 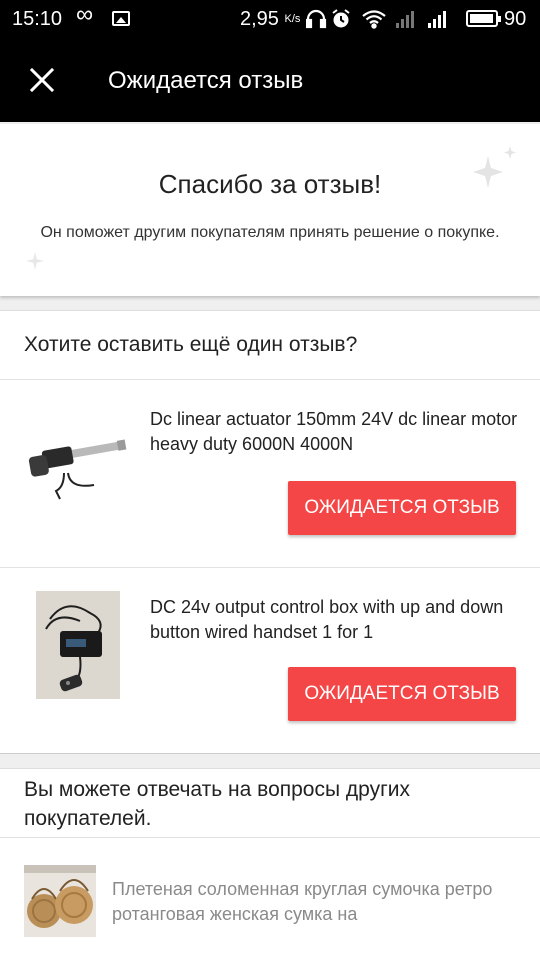 What do you see at coordinates (78, 463) in the screenshot?
I see `linear-actuator-image` at bounding box center [78, 463].